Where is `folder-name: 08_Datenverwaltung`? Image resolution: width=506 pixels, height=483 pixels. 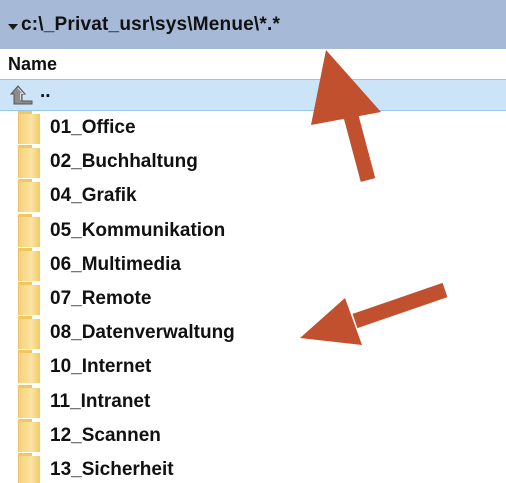
folder-name: 08_Datenverwaltung is located at coordinates (142, 333).